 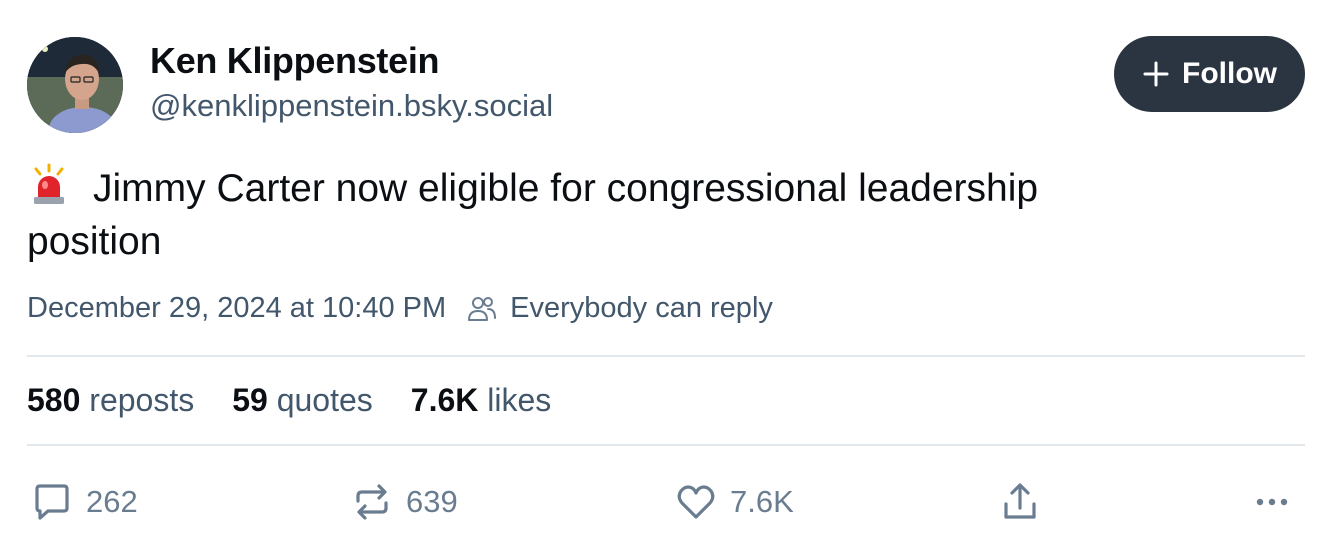 I want to click on avatar-photo, so click(x=75, y=85).